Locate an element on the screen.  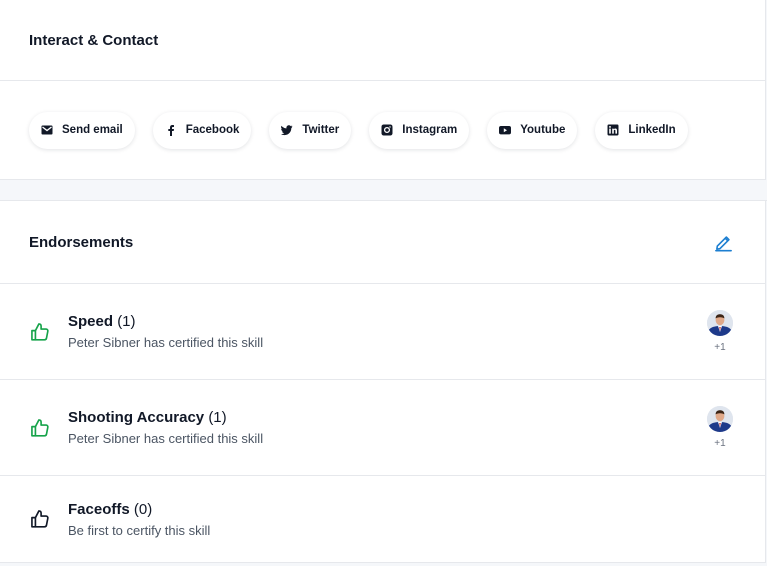
linkedin-icon is located at coordinates (613, 130).